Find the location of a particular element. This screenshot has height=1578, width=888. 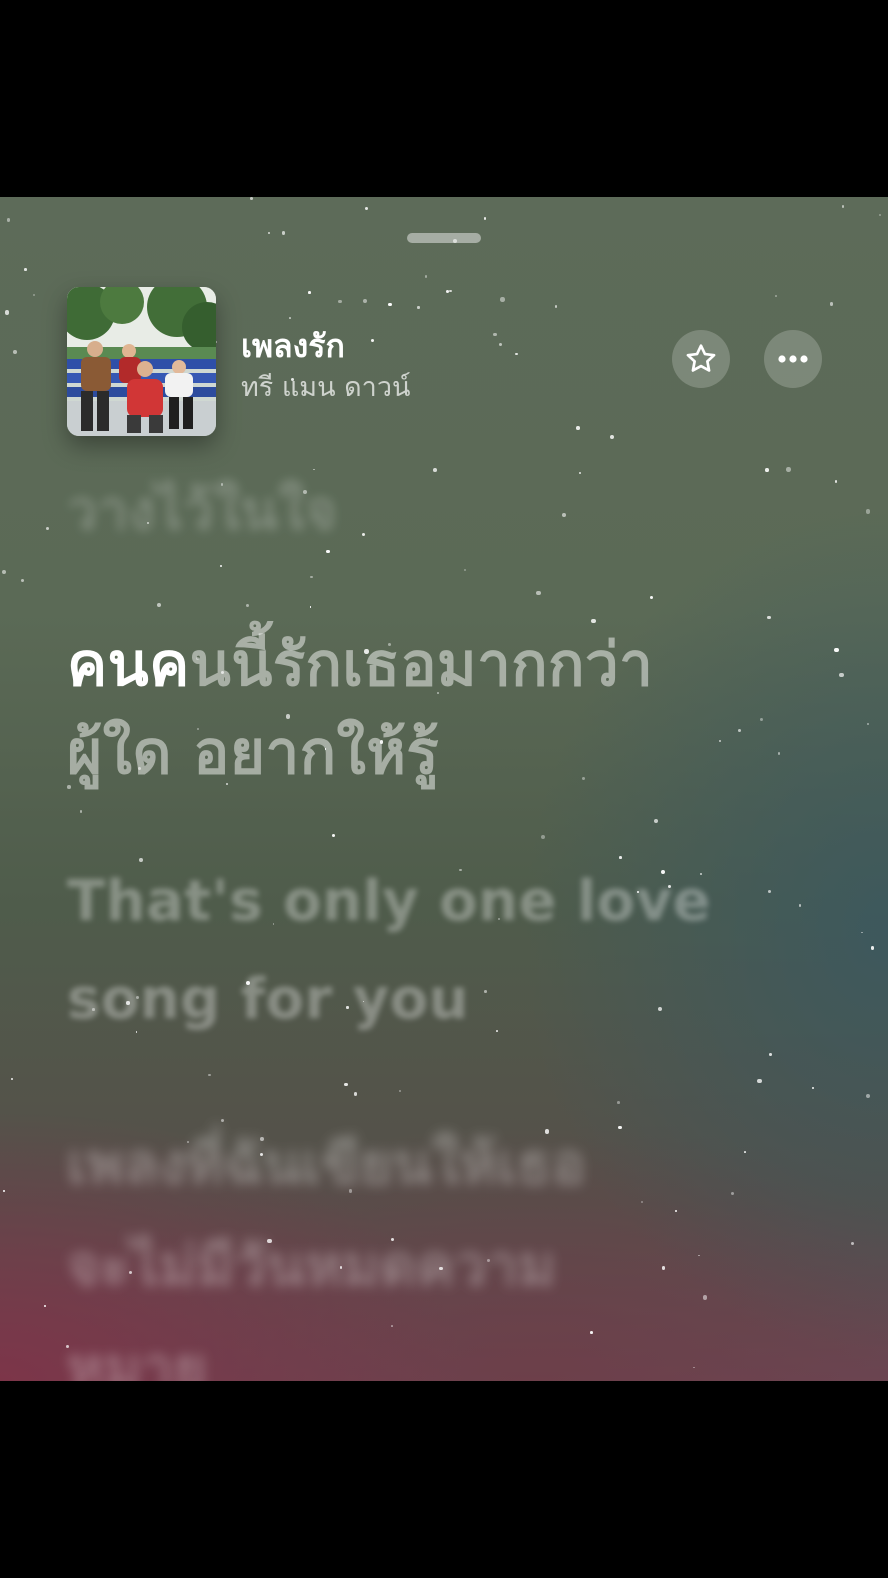

lyric-line-upcoming-continued: song for you is located at coordinates (268, 999).